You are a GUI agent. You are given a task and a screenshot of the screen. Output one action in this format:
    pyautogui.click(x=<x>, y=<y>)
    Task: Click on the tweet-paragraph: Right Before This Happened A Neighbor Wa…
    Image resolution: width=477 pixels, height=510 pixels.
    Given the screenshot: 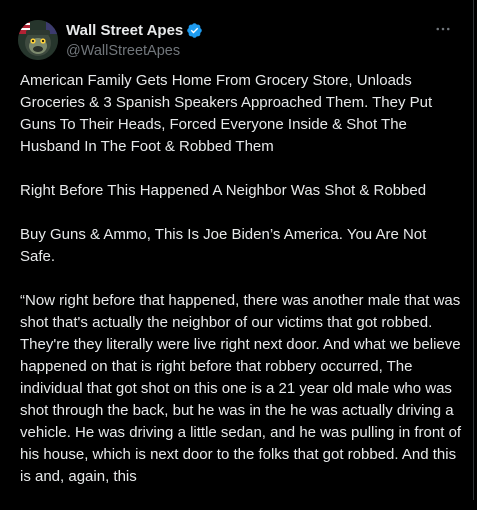 What is the action you would take?
    pyautogui.click(x=223, y=190)
    